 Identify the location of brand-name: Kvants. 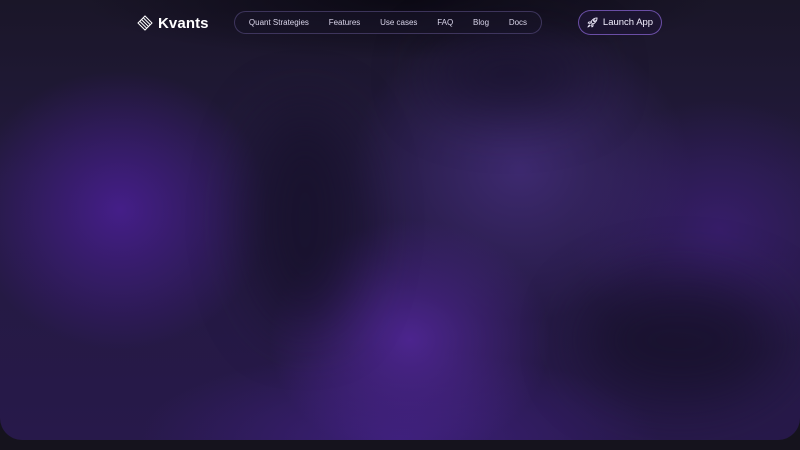
(183, 23).